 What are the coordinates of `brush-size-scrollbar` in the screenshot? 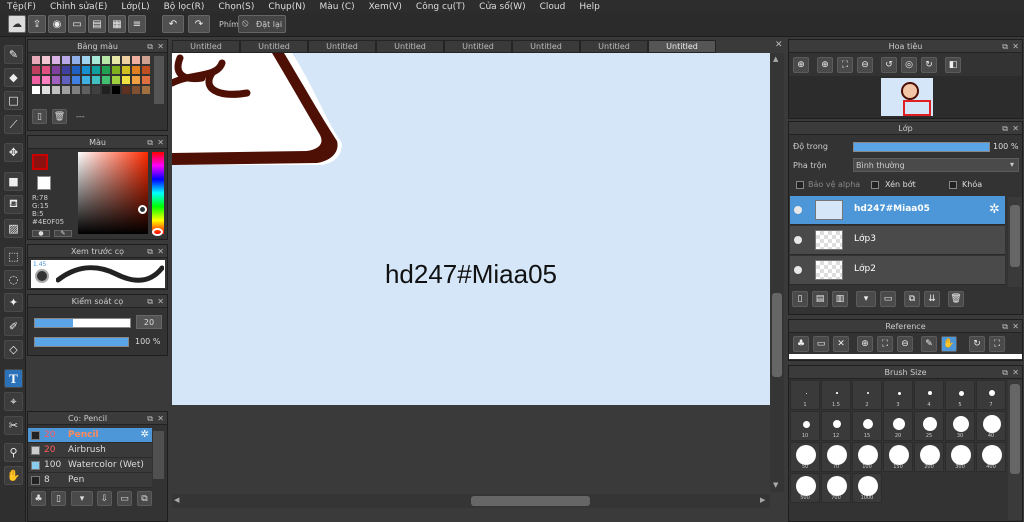 It's located at (1015, 450).